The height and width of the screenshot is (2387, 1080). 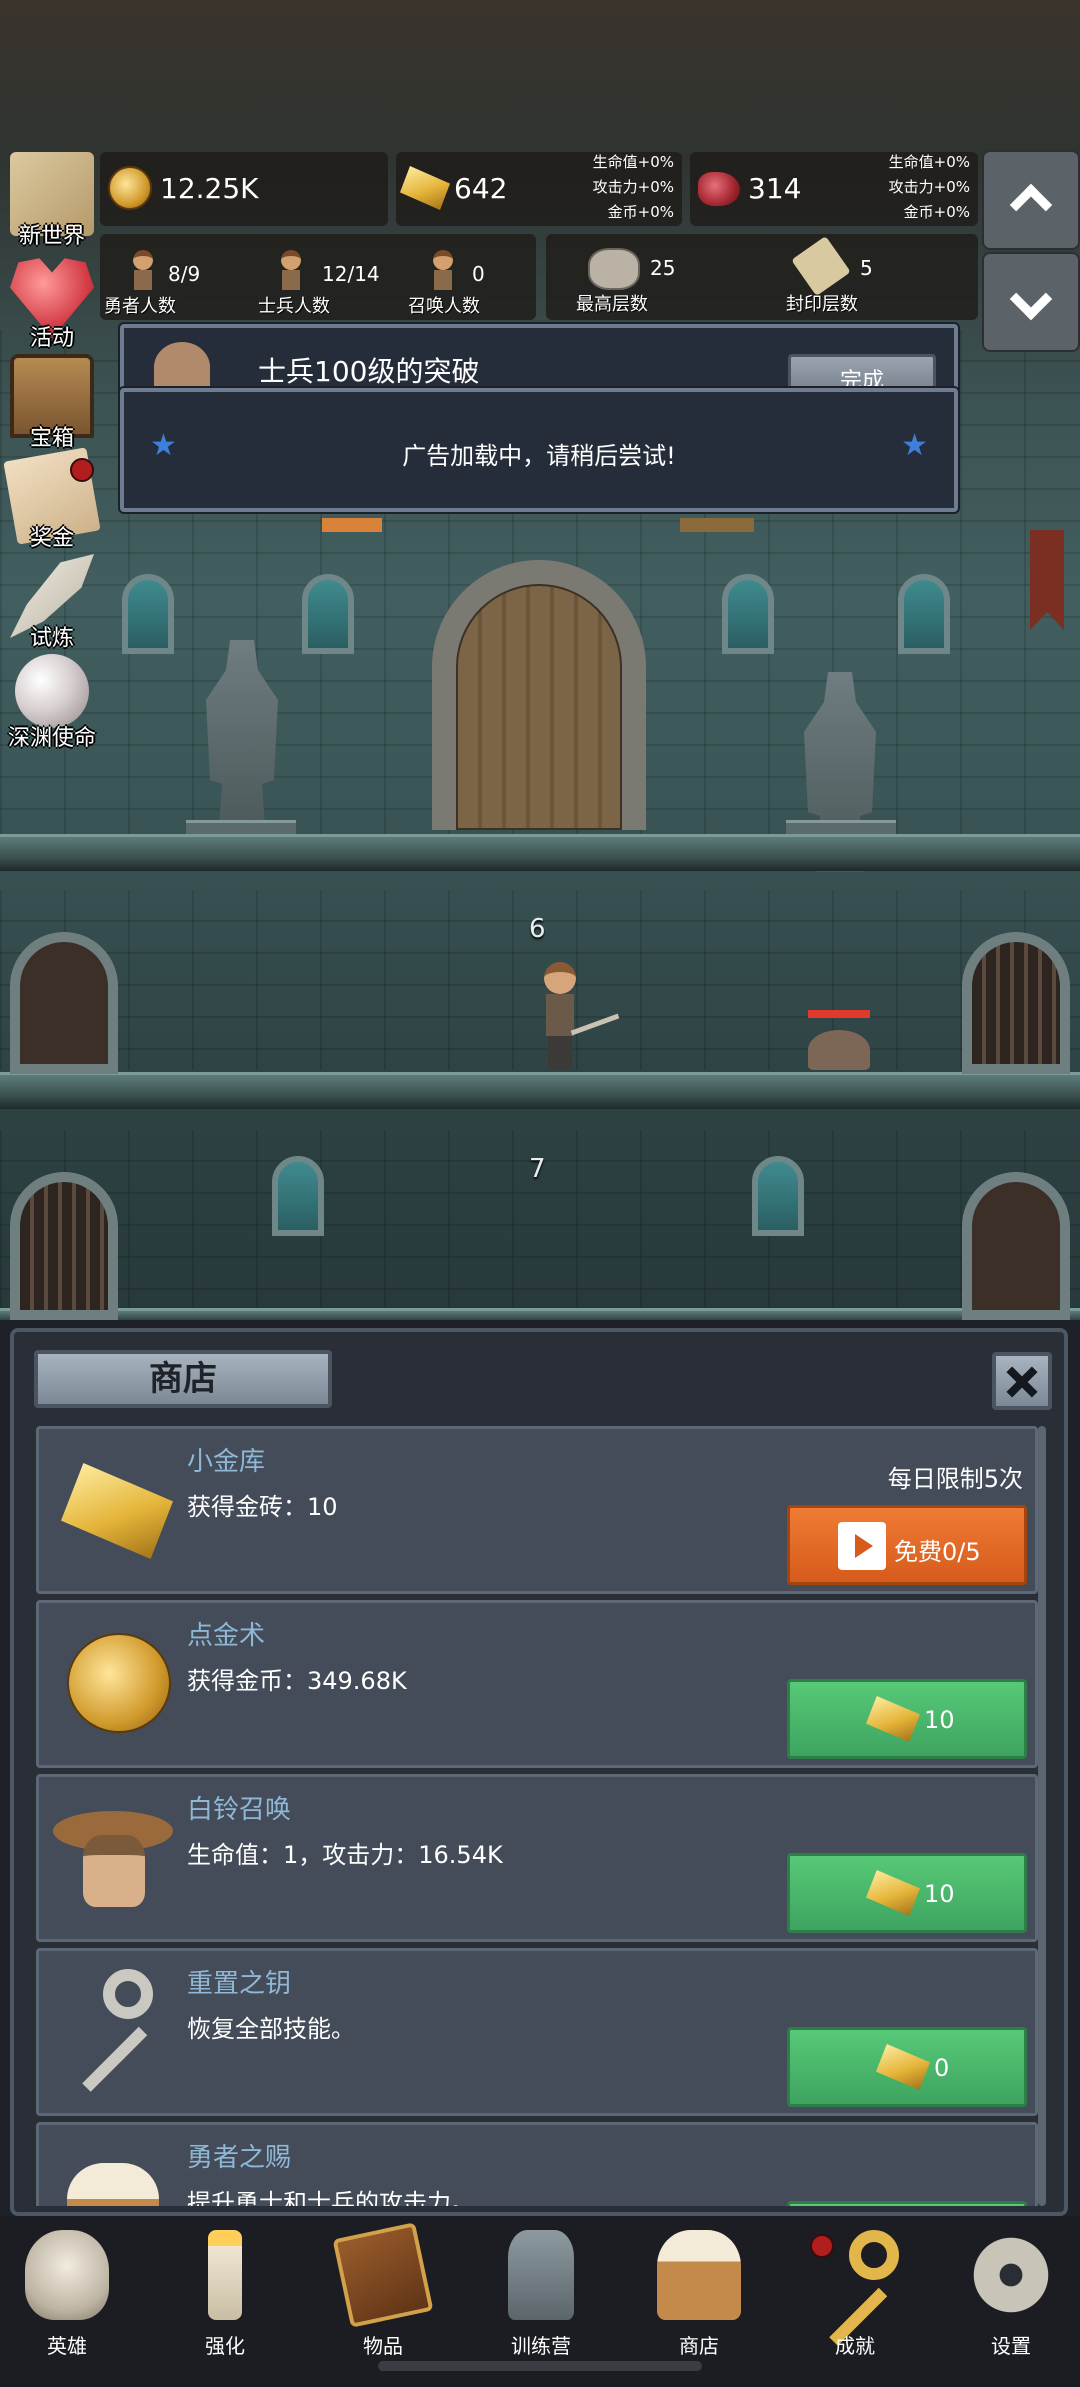 I want to click on nav-training-camp: 训练营, so click(x=541, y=2295).